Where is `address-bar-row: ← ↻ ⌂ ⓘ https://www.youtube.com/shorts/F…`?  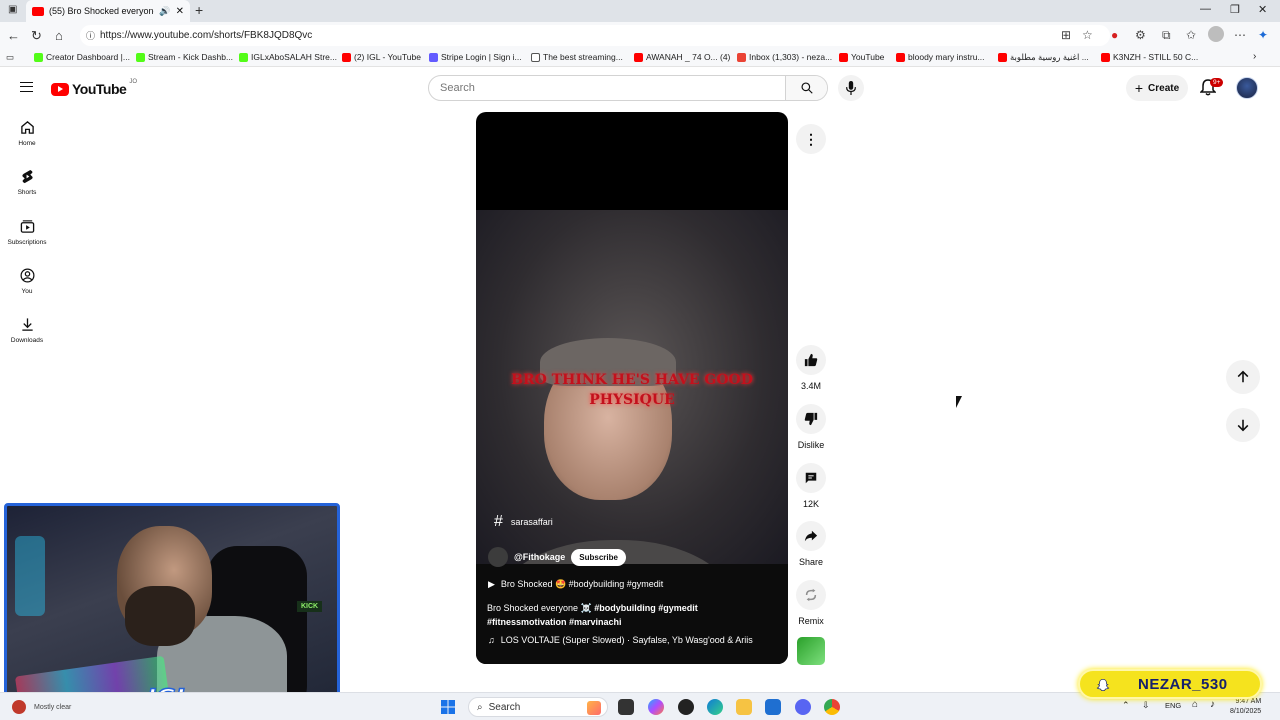 address-bar-row: ← ↻ ⌂ ⓘ https://www.youtube.com/shorts/F… is located at coordinates (640, 35).